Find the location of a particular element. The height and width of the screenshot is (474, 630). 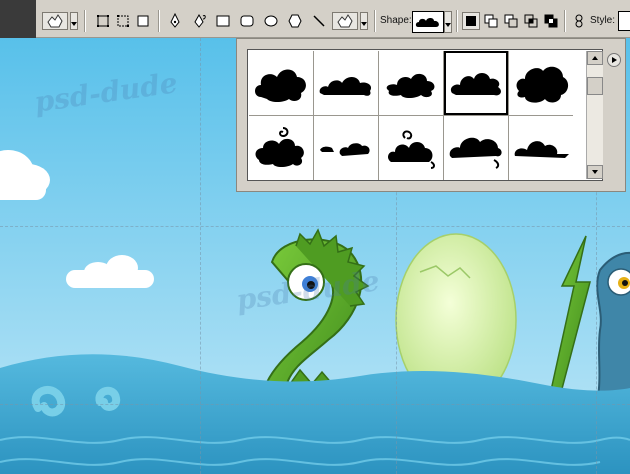

exclude-overlap-button is located at coordinates (551, 21).